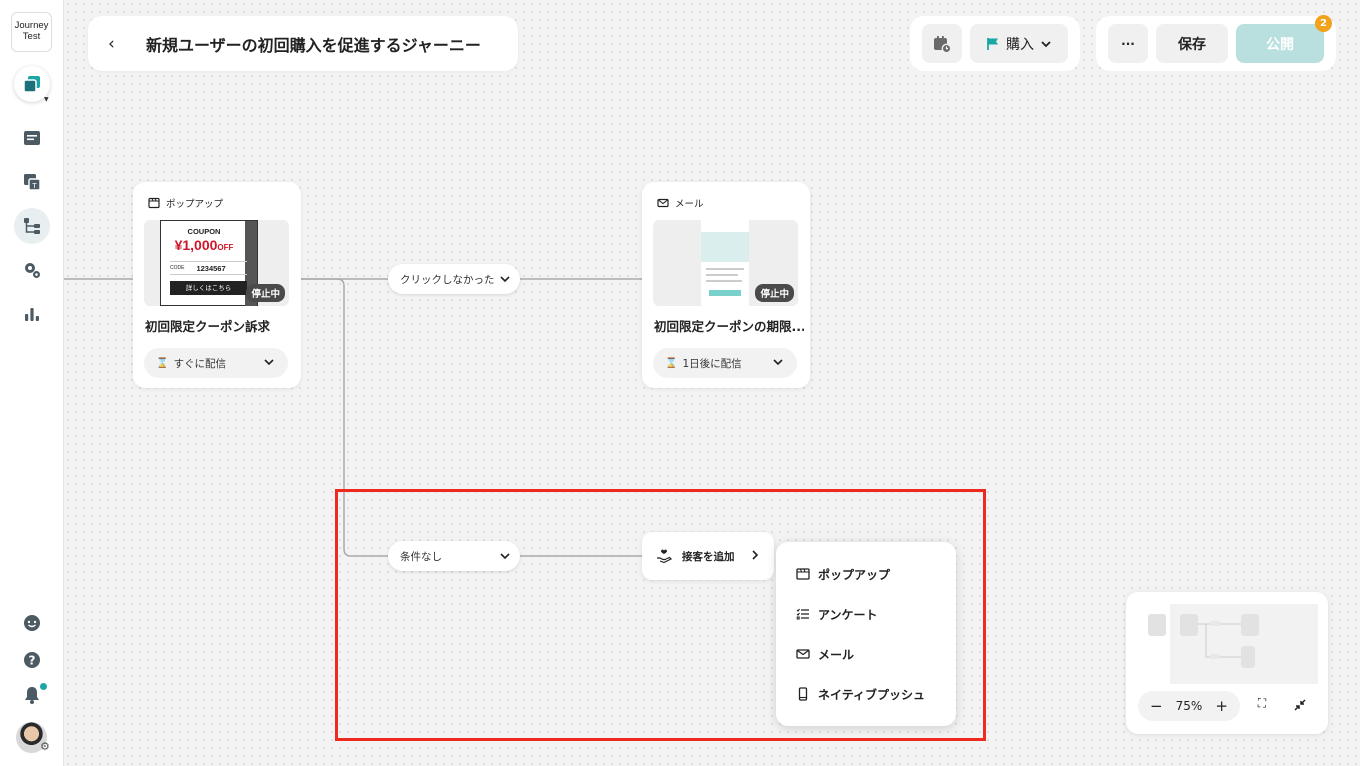 This screenshot has height=766, width=1360. I want to click on coupon-amount-row: ¥1,000OFF, so click(204, 246).